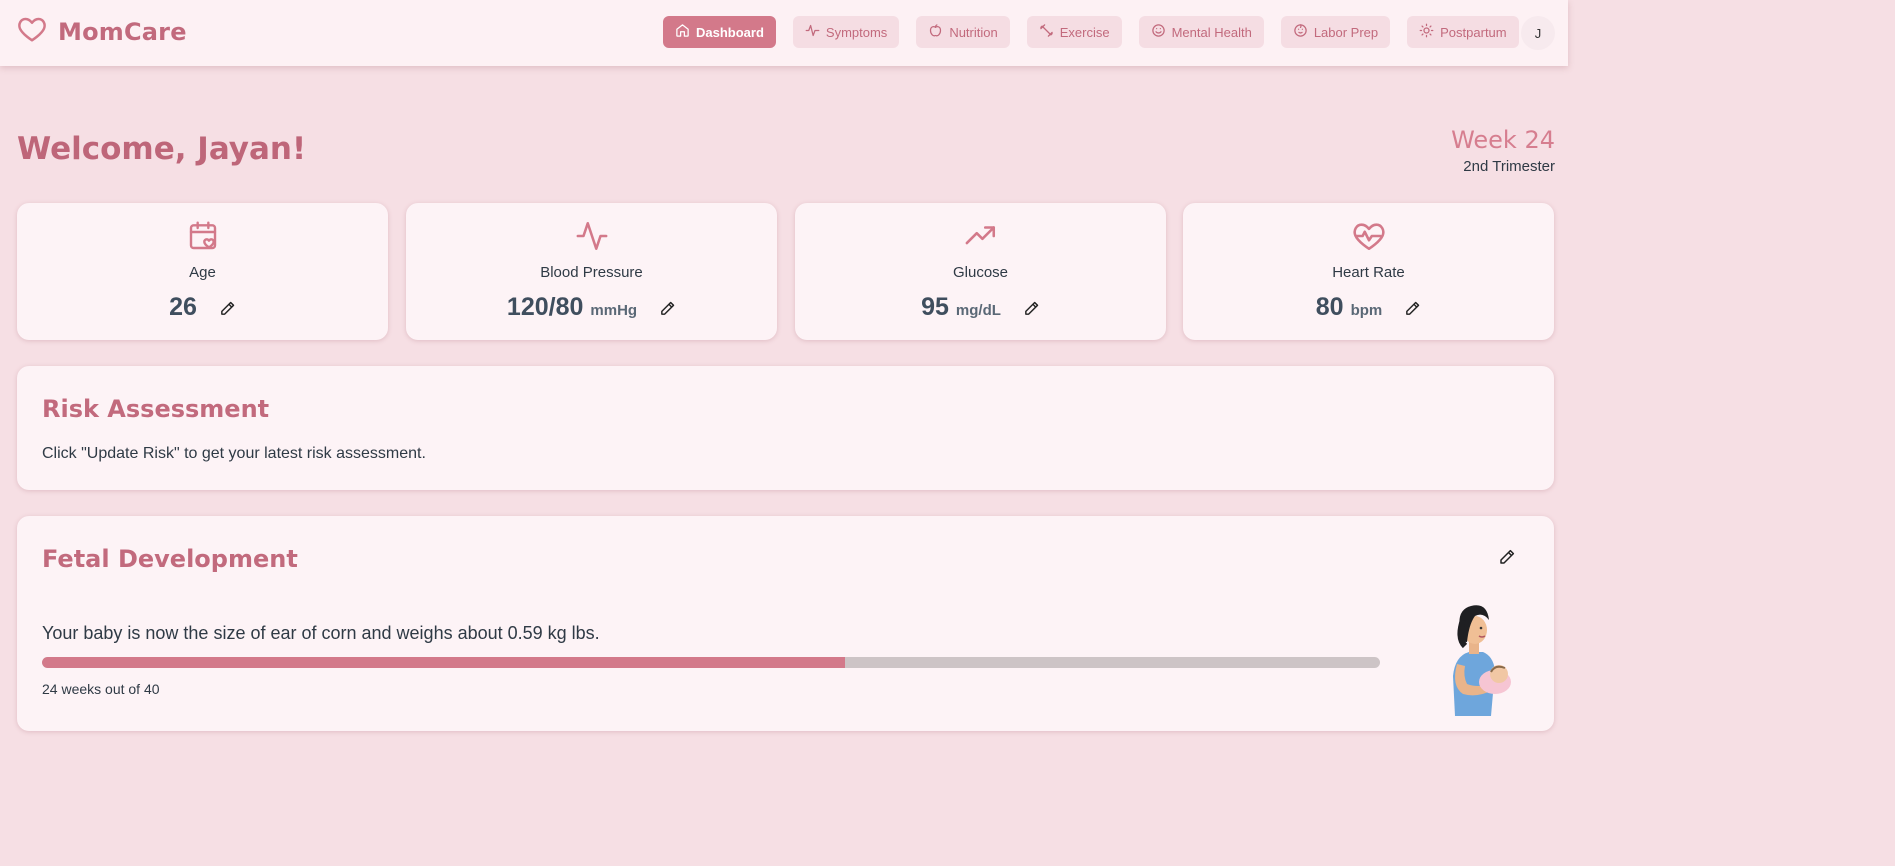 The width and height of the screenshot is (1895, 866). What do you see at coordinates (1084, 32) in the screenshot?
I see `nav-label: Exercise` at bounding box center [1084, 32].